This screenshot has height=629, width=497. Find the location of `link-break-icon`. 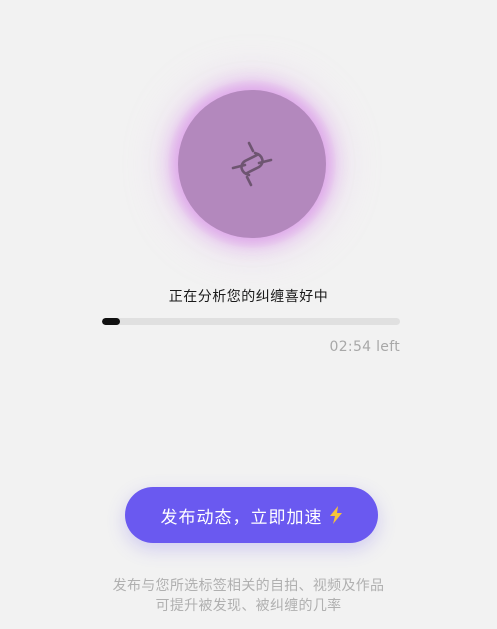

link-break-icon is located at coordinates (252, 164).